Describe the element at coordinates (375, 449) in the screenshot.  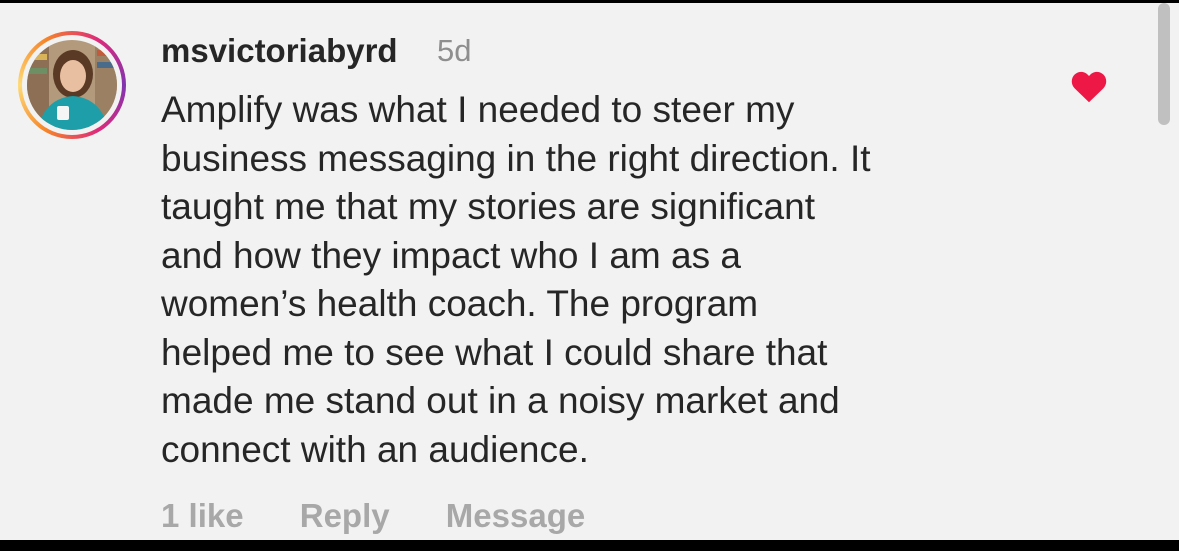
I see `comment-line: connect with an audience.` at that location.